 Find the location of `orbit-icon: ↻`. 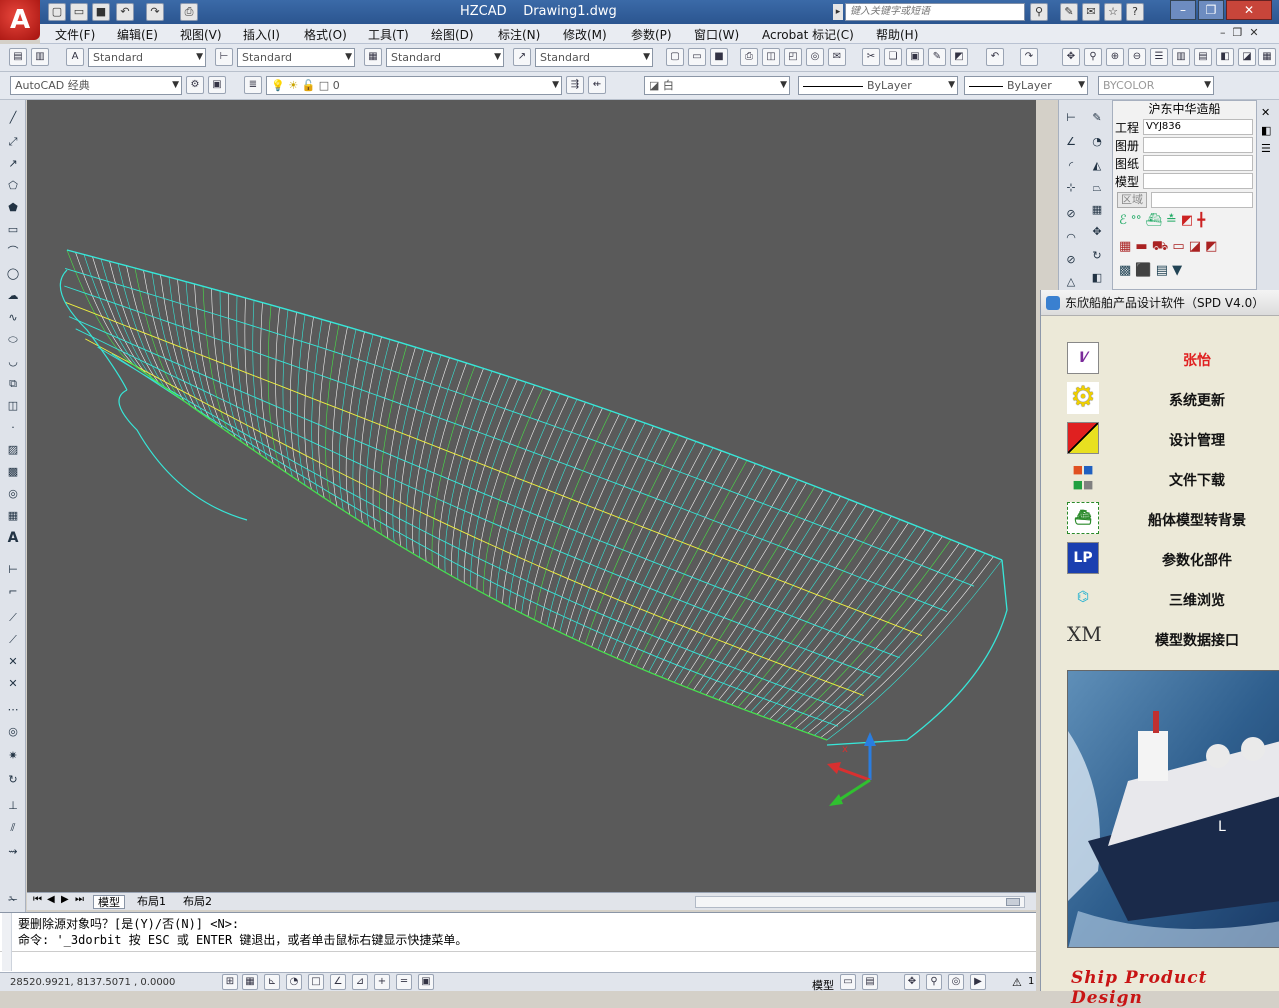

orbit-icon: ↻ is located at coordinates (1097, 256).